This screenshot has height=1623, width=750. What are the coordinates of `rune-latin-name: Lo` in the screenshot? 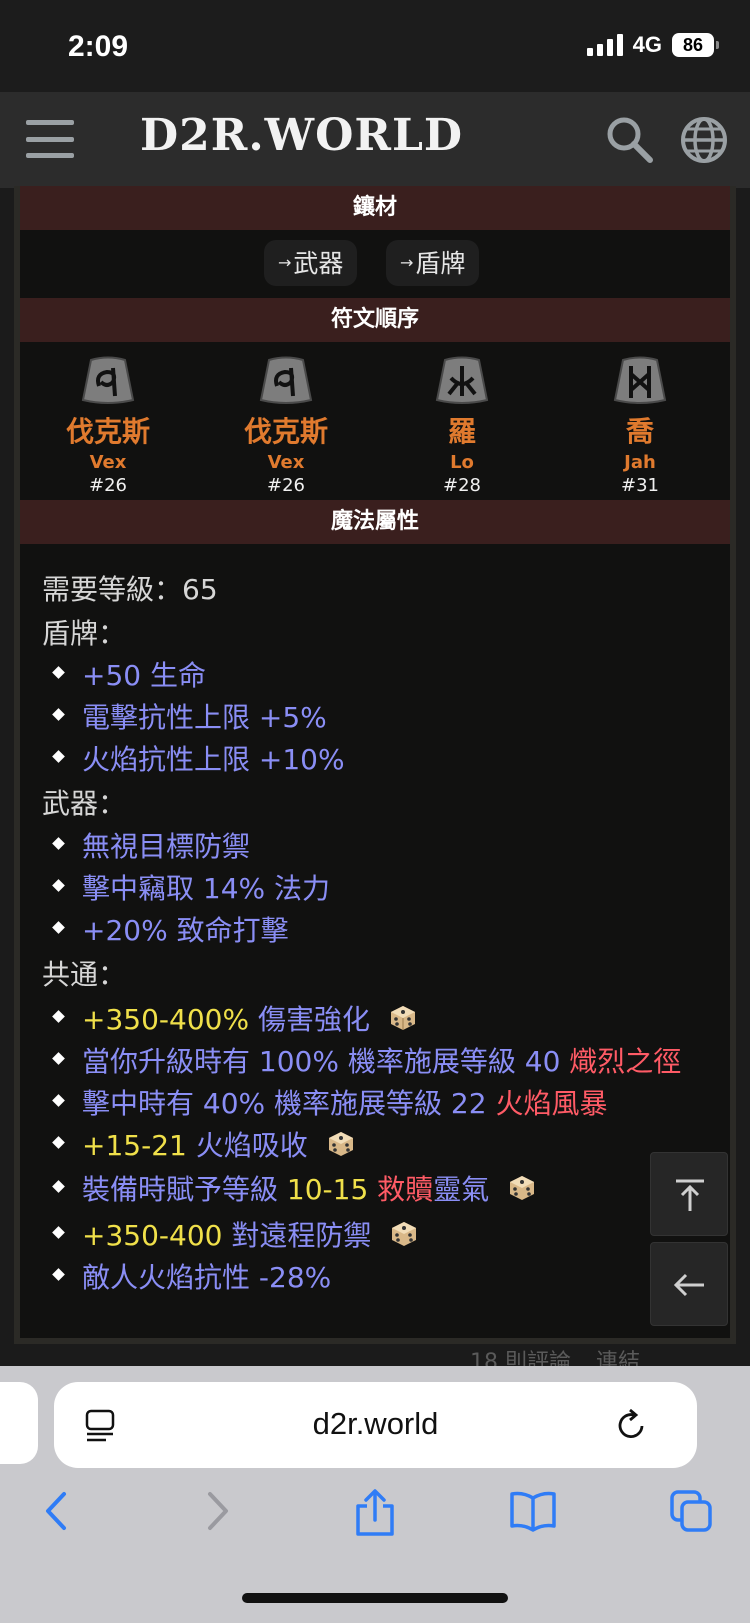 It's located at (462, 462).